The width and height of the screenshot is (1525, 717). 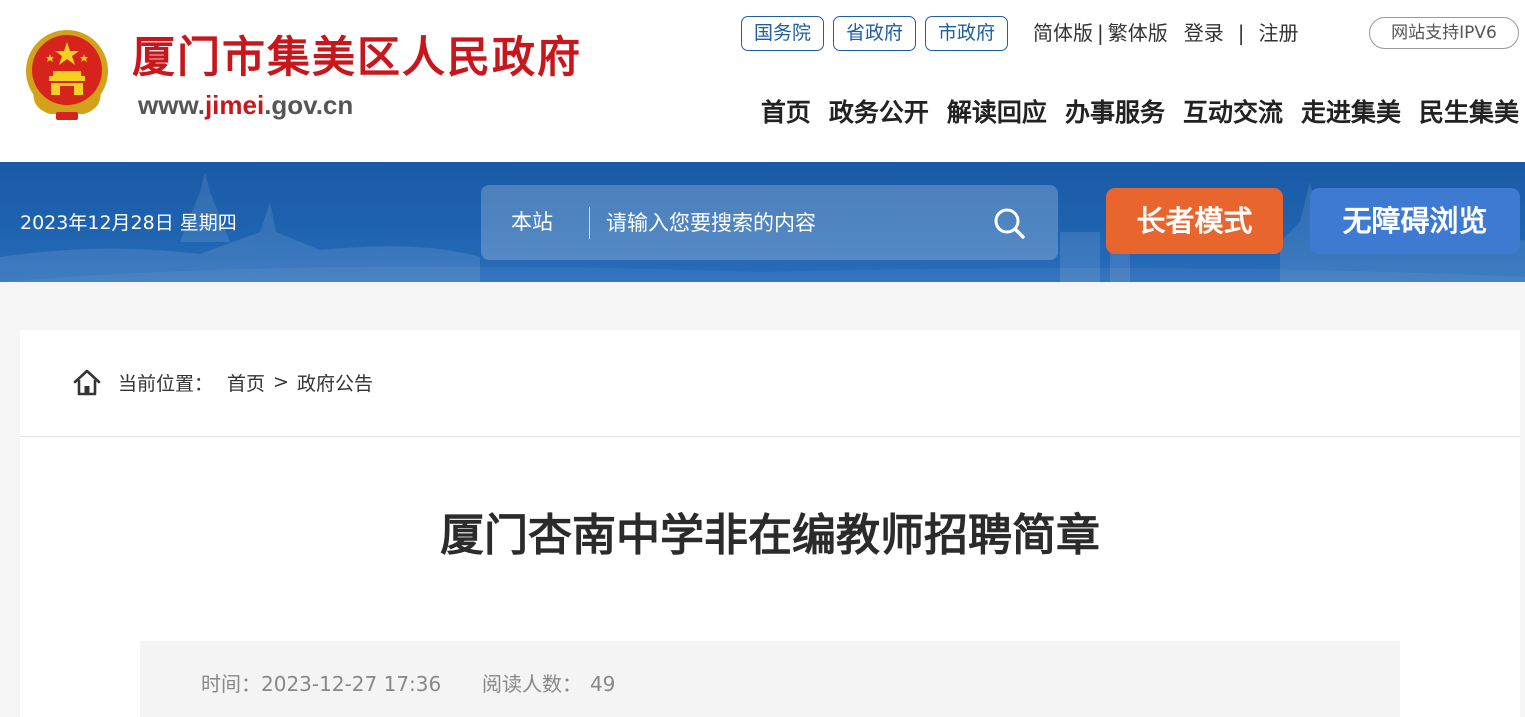 What do you see at coordinates (589, 223) in the screenshot?
I see `search-divider` at bounding box center [589, 223].